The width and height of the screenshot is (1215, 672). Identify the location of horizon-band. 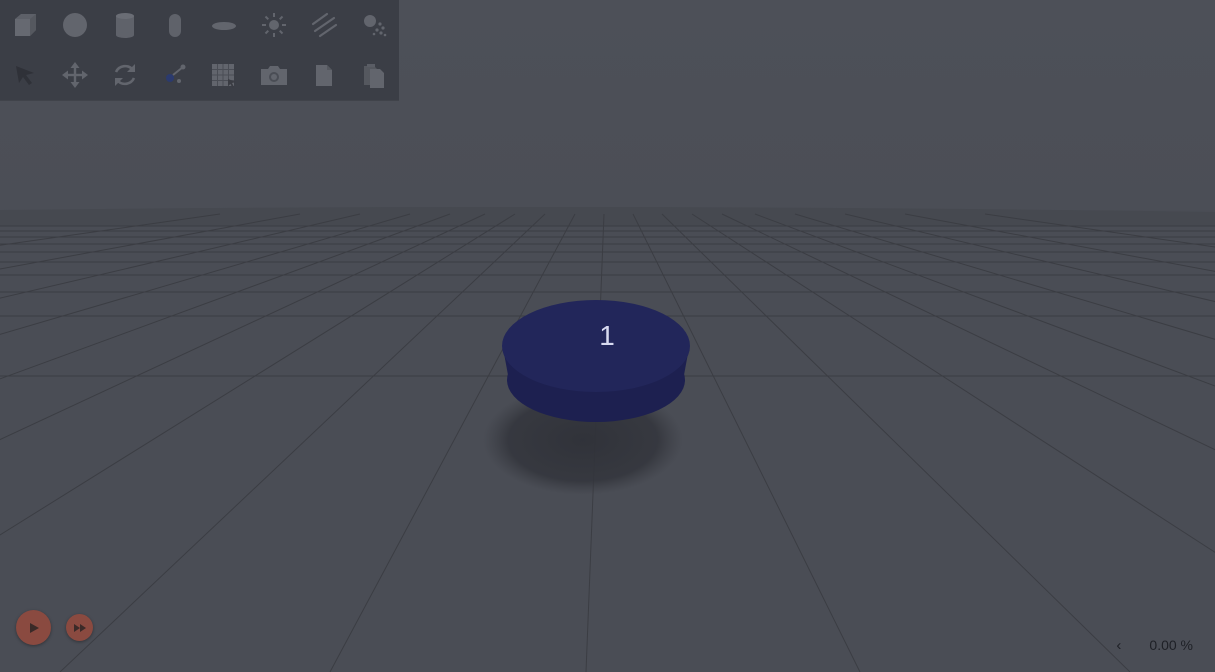
(607, 216).